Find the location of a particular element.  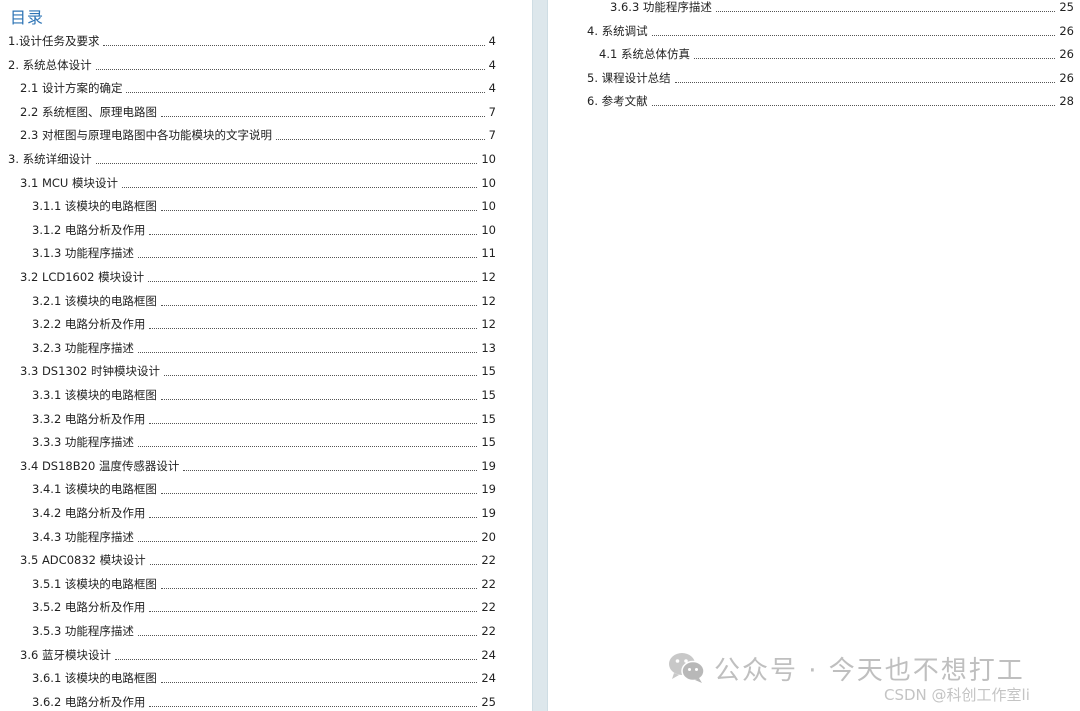

toc-page-number: 25 is located at coordinates (1066, 7).